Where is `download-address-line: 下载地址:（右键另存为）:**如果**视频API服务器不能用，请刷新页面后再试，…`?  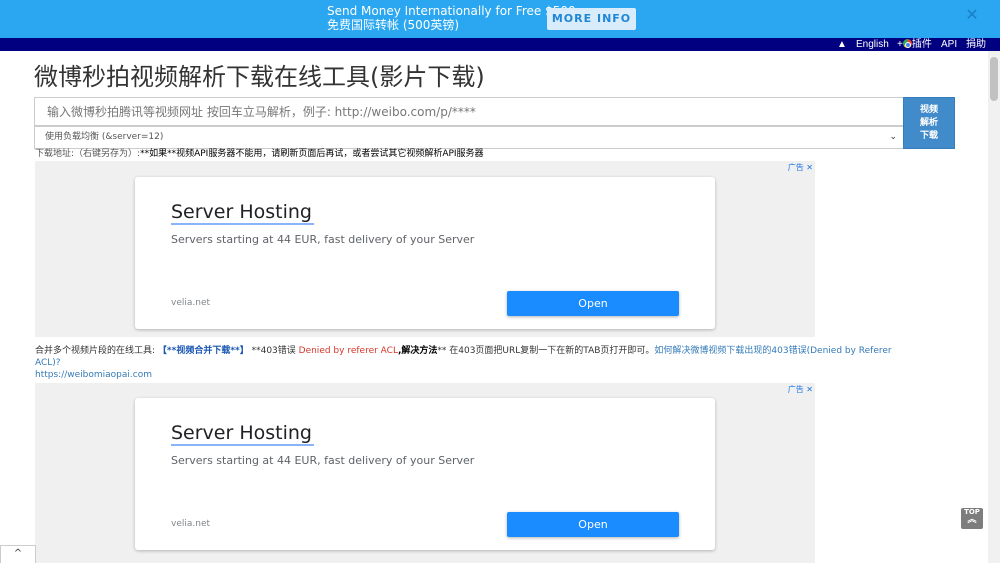 download-address-line: 下载地址:（右键另存为）:**如果**视频API服务器不能用，请刷新页面后再试，… is located at coordinates (259, 154).